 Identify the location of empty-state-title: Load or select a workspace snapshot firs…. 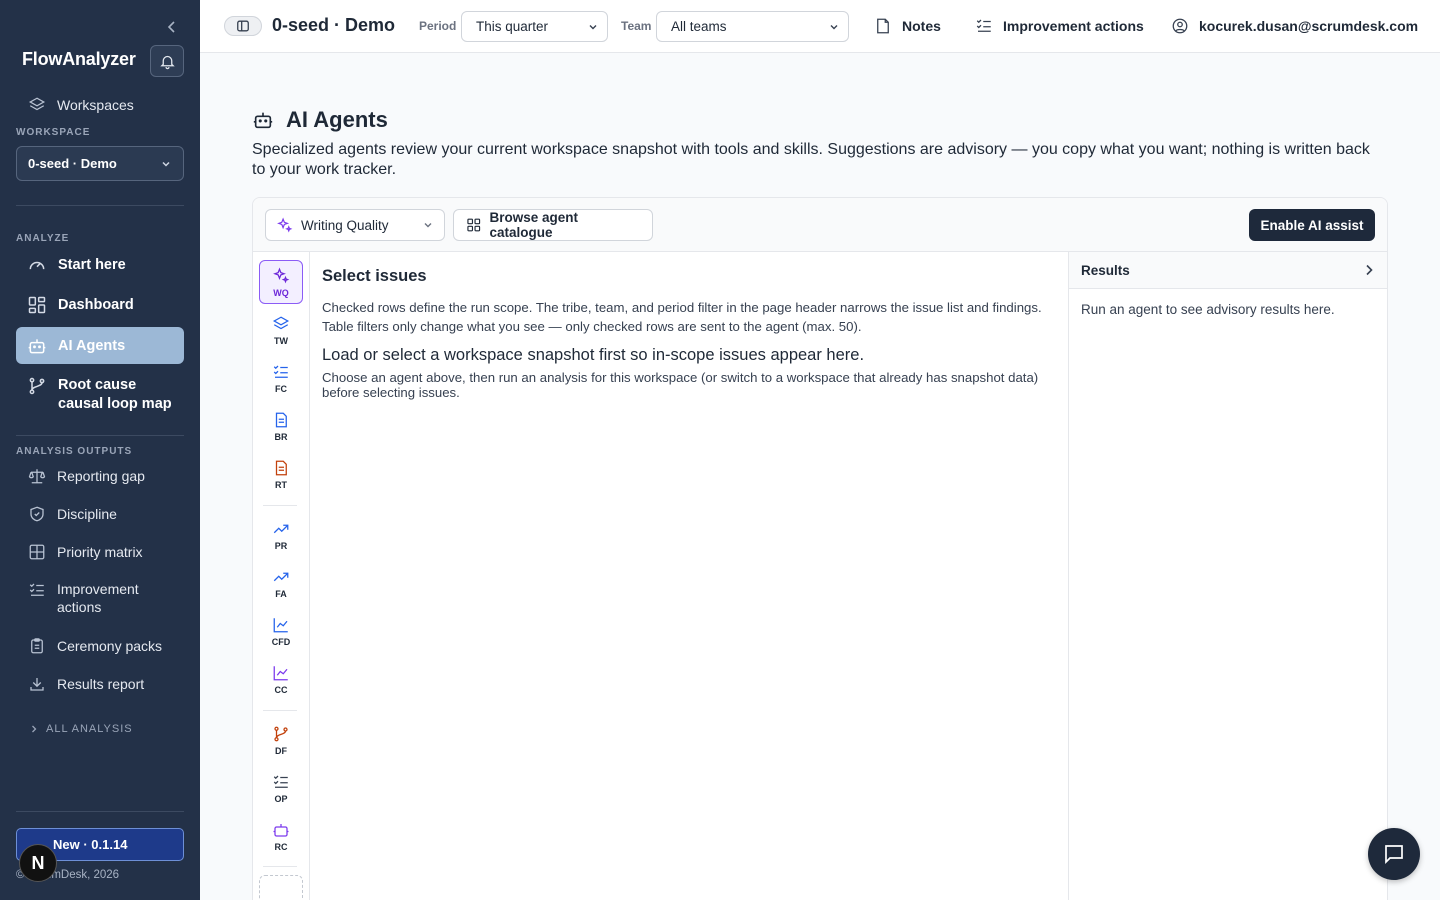
(593, 355).